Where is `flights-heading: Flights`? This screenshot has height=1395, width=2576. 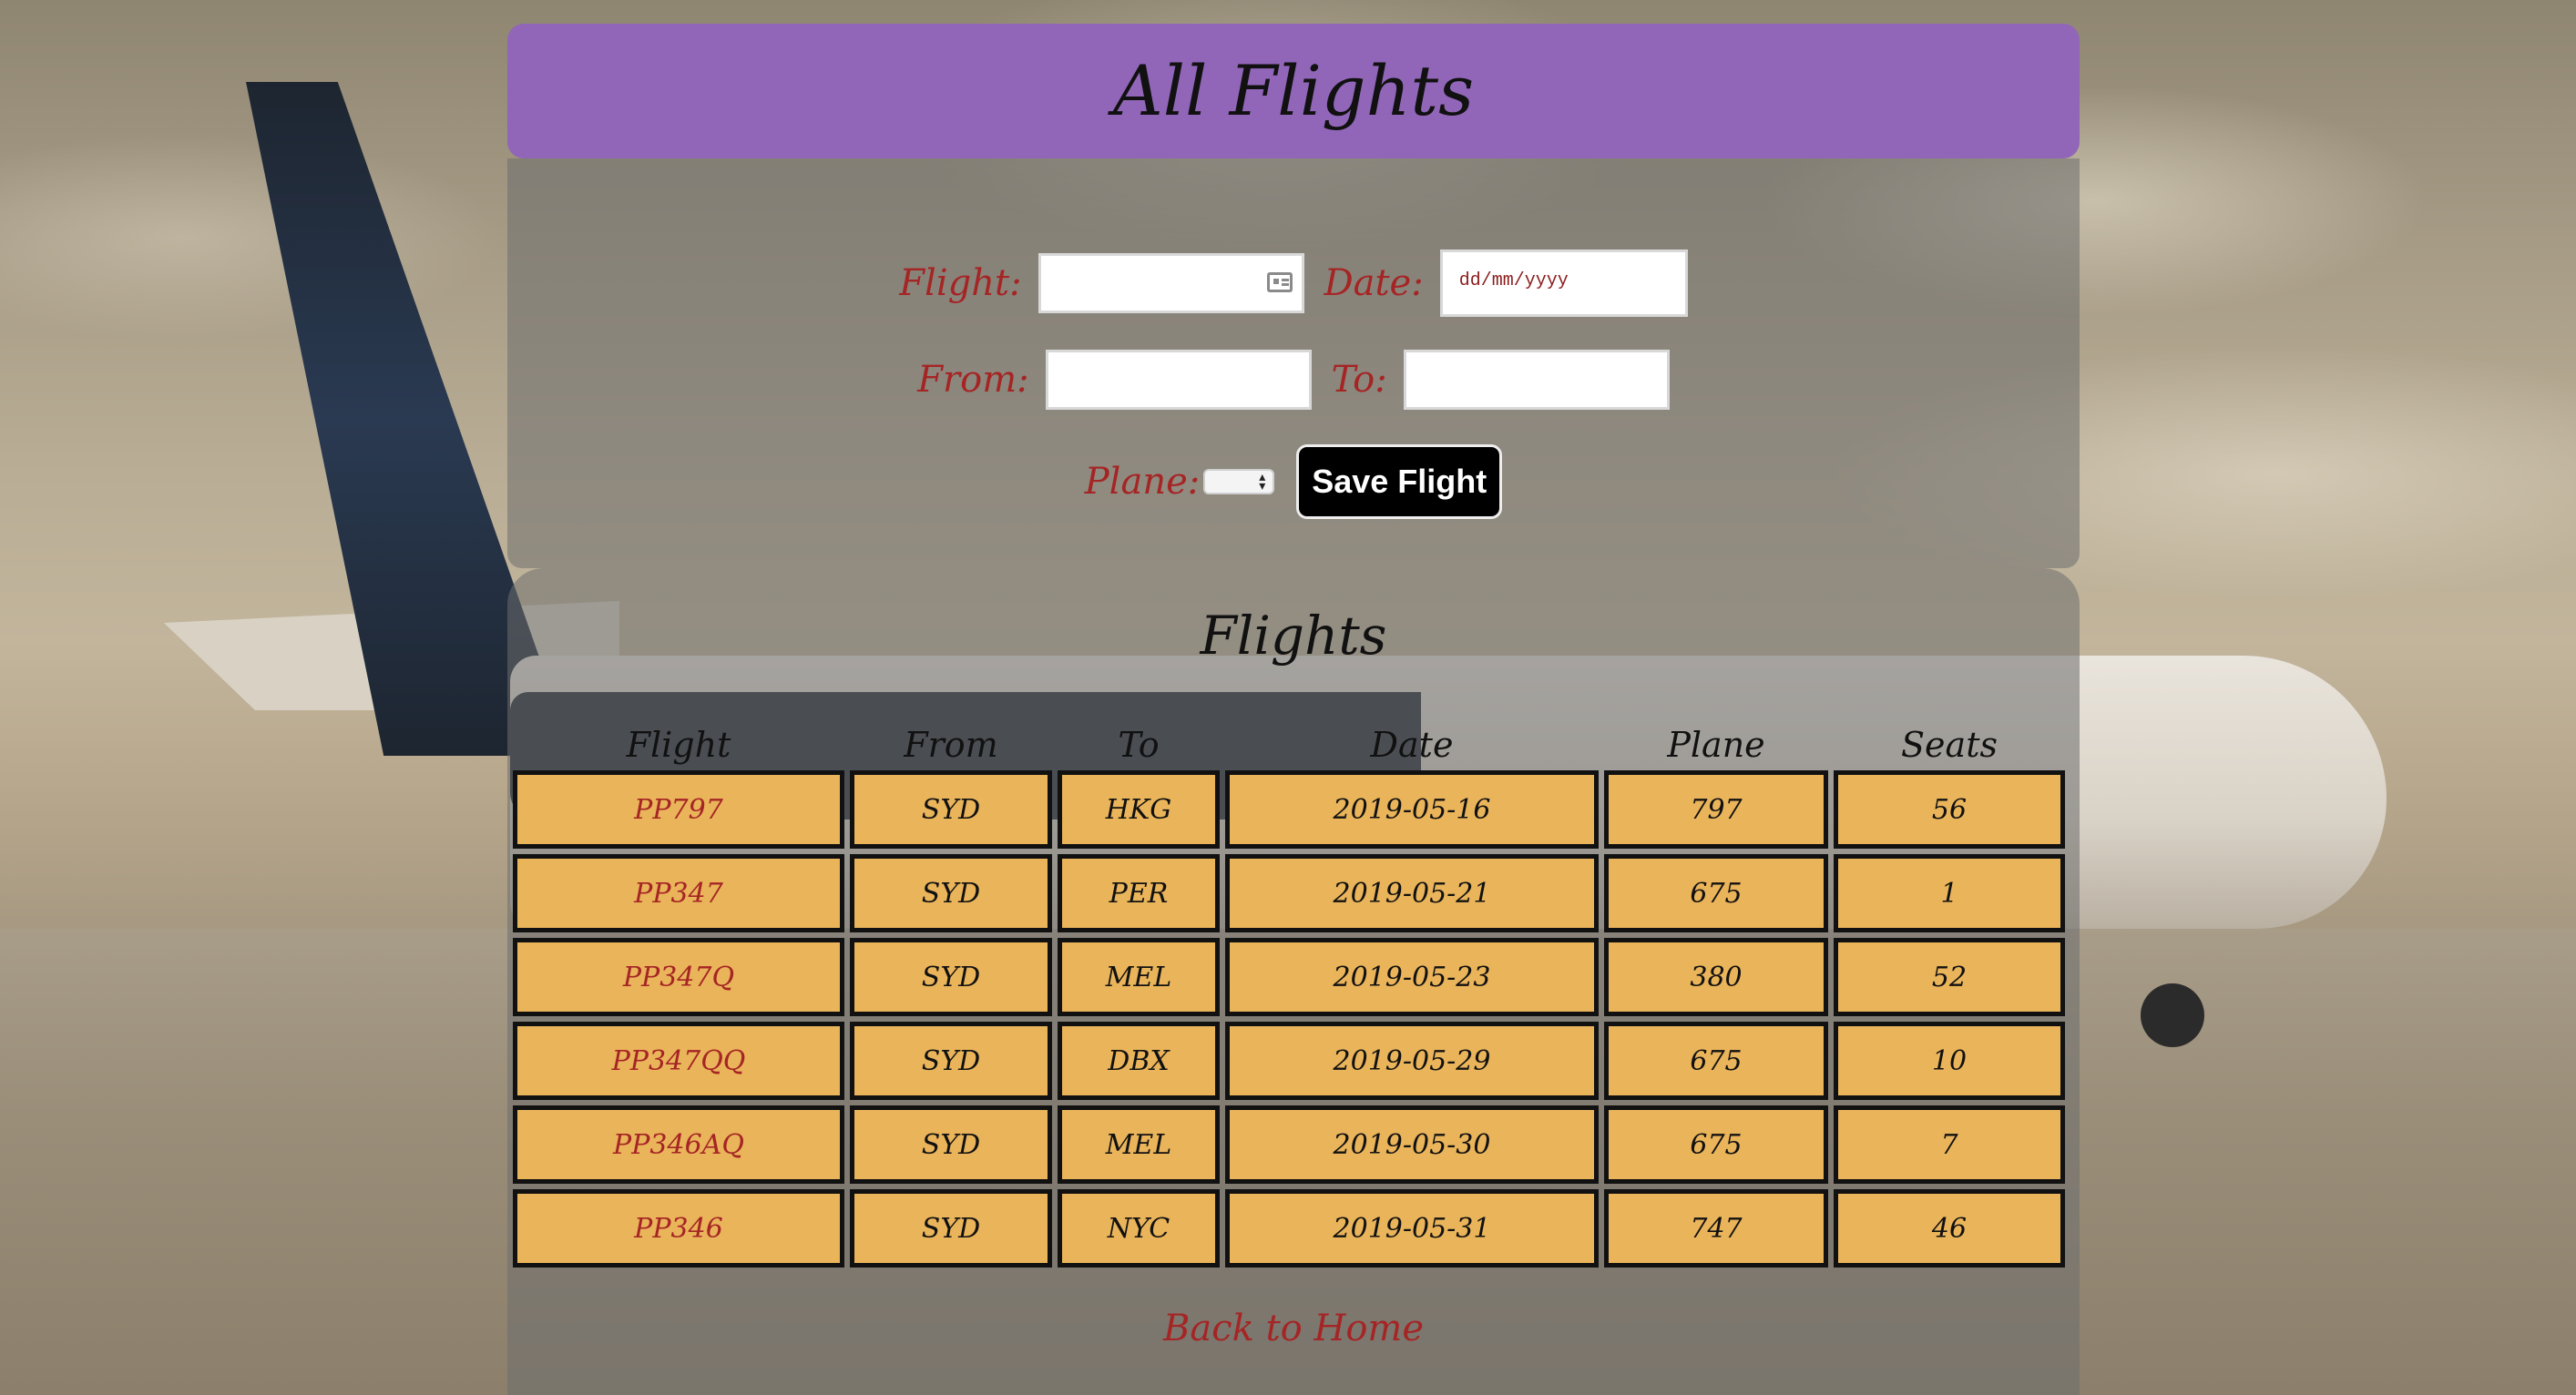 flights-heading: Flights is located at coordinates (1293, 636).